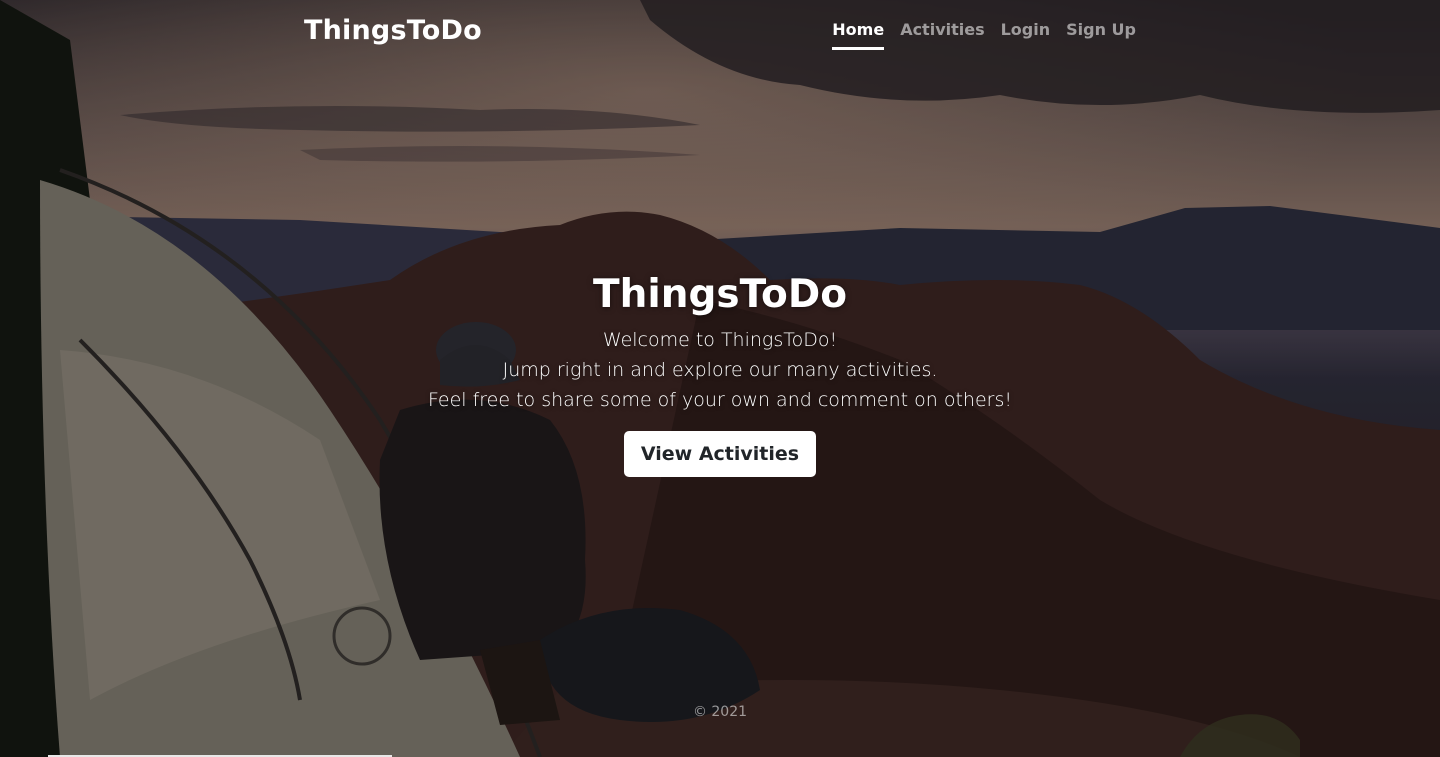 The width and height of the screenshot is (1440, 757). Describe the element at coordinates (720, 340) in the screenshot. I see `hero-welcome-text: Welcome to ThingsToDo!` at that location.